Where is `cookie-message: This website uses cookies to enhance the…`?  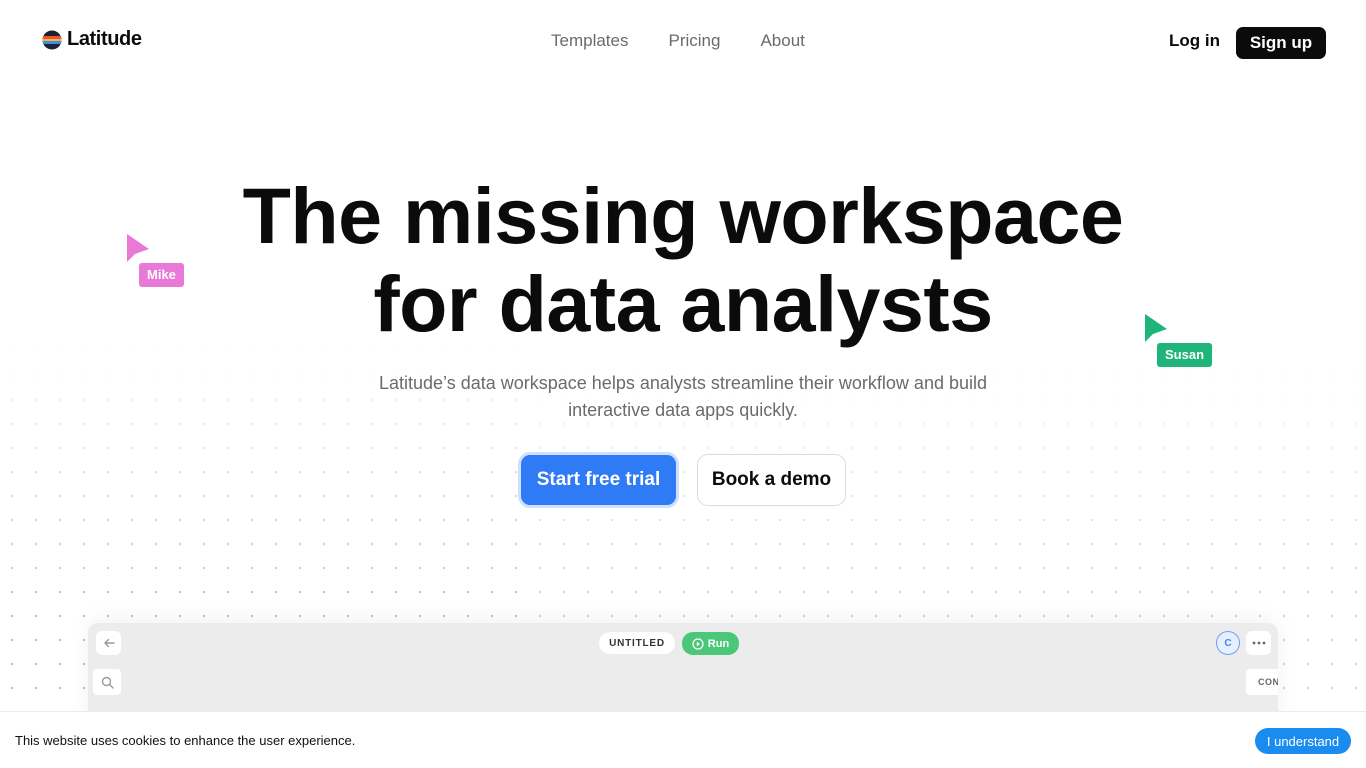 cookie-message: This website uses cookies to enhance the… is located at coordinates (185, 740).